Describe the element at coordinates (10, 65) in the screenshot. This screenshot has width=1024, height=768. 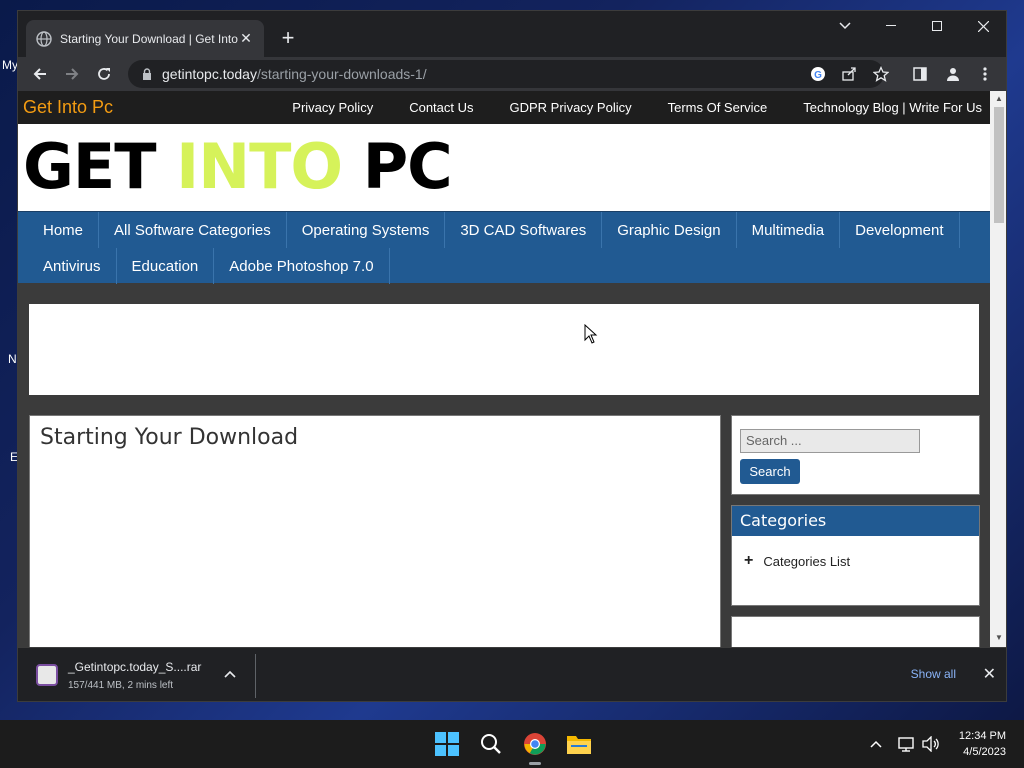
I see `desktop-label-fragment: My` at that location.